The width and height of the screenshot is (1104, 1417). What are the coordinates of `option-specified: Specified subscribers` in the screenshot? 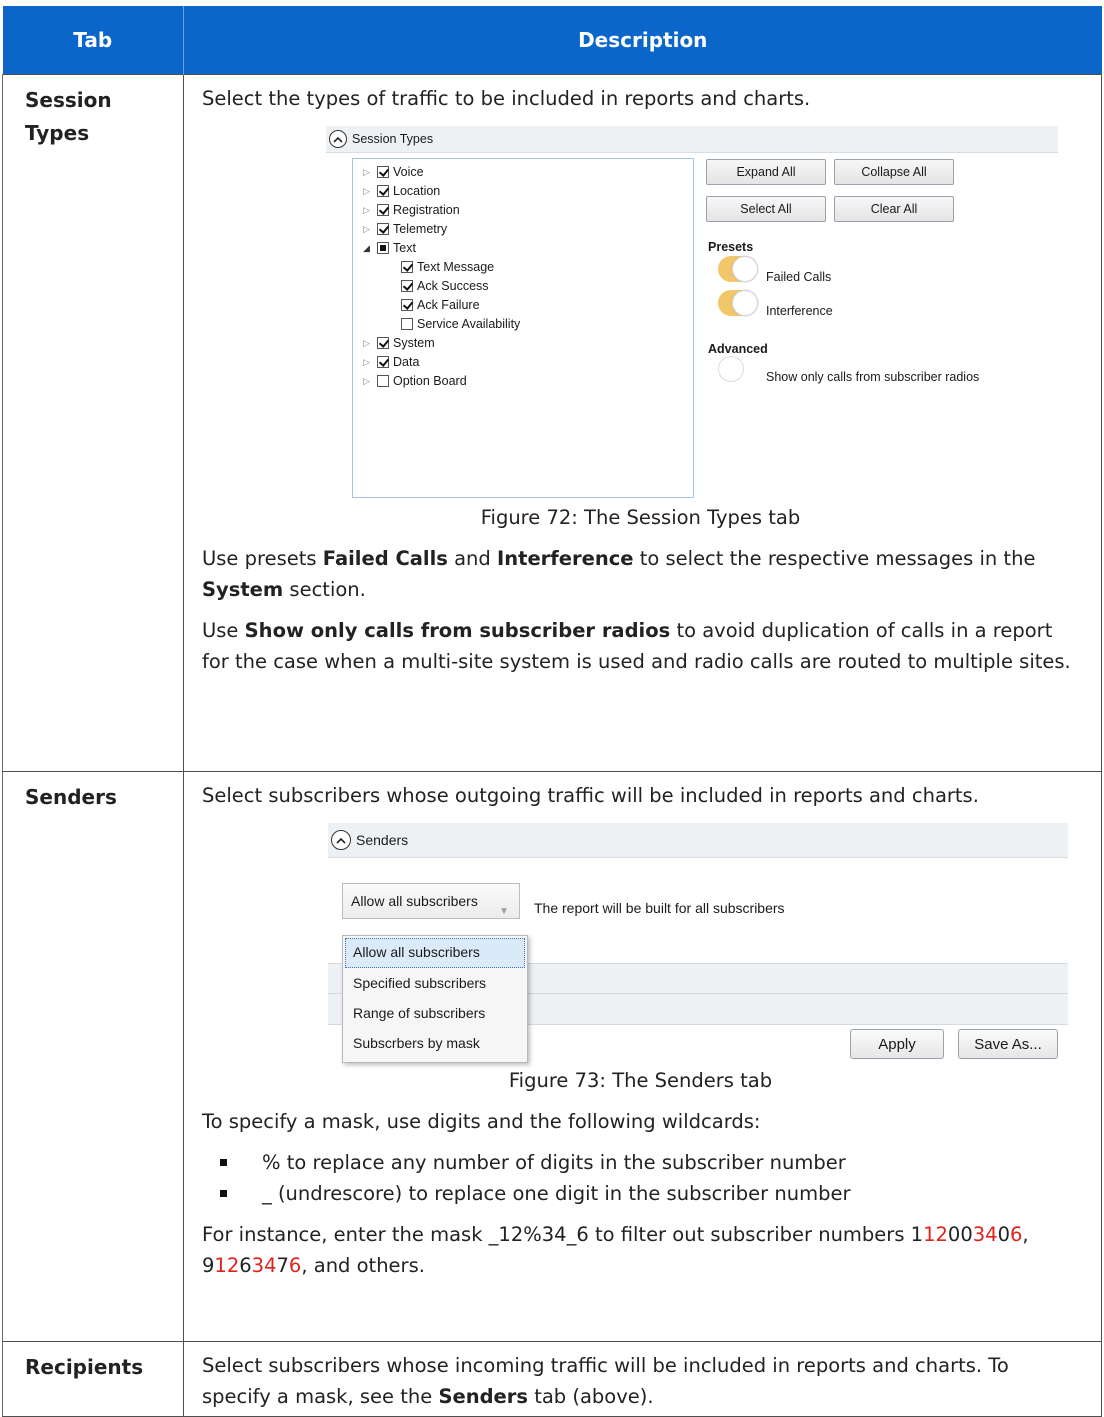 It's located at (435, 983).